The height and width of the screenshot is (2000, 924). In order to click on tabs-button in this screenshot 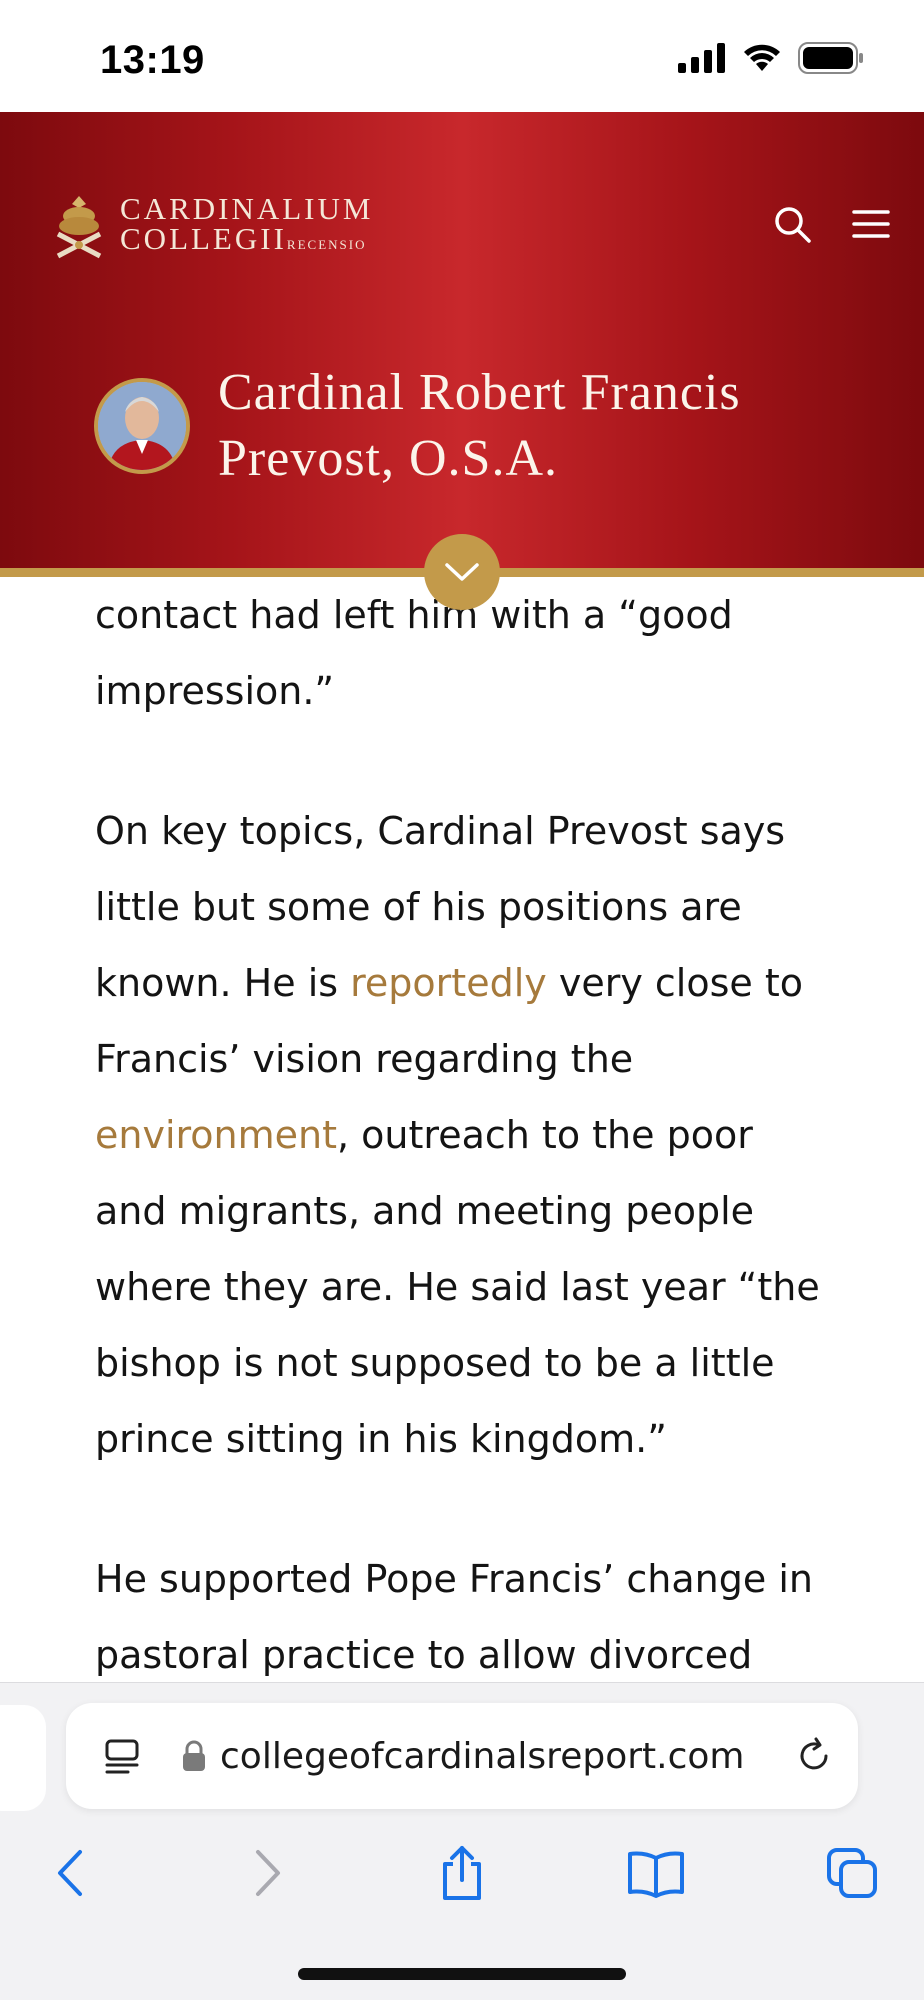, I will do `click(852, 1873)`.